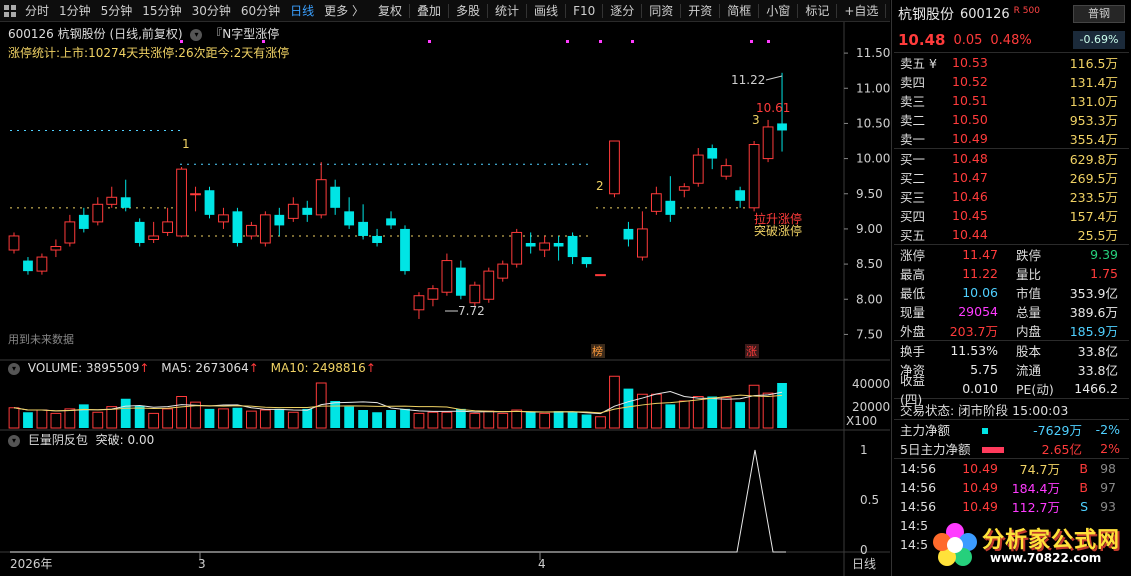 Image resolution: width=1131 pixels, height=576 pixels. I want to click on tool-button: 小窗, so click(778, 10).